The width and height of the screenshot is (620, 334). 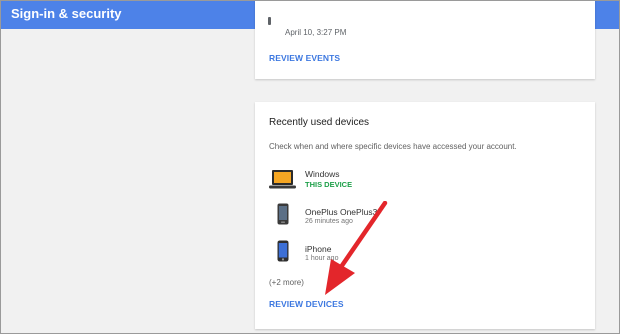 I want to click on page-title: Sign-in & security, so click(x=66, y=13).